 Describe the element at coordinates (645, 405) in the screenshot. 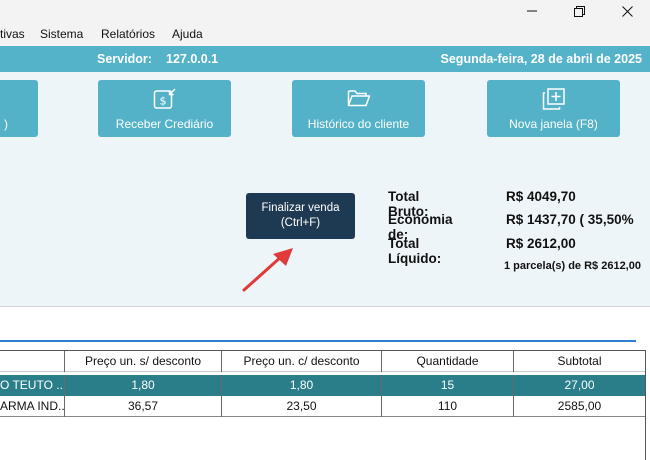

I see `table-right-border` at that location.